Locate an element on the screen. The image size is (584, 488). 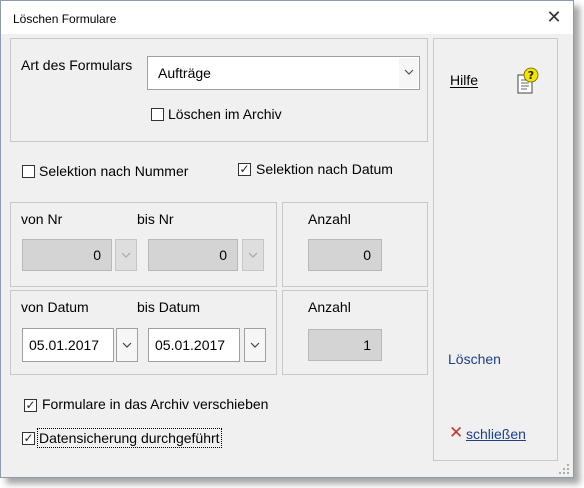
move-to-archive-label: Formulare in das Archiv verschieben is located at coordinates (155, 404).